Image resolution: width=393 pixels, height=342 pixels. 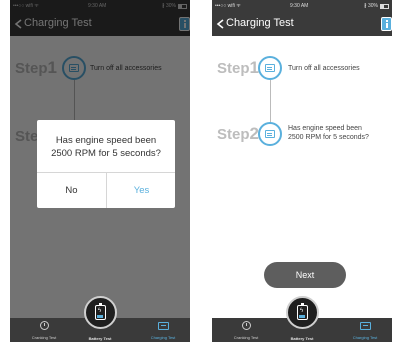 What do you see at coordinates (371, 6) in the screenshot?
I see `status-battery-text: ∦ 30%` at bounding box center [371, 6].